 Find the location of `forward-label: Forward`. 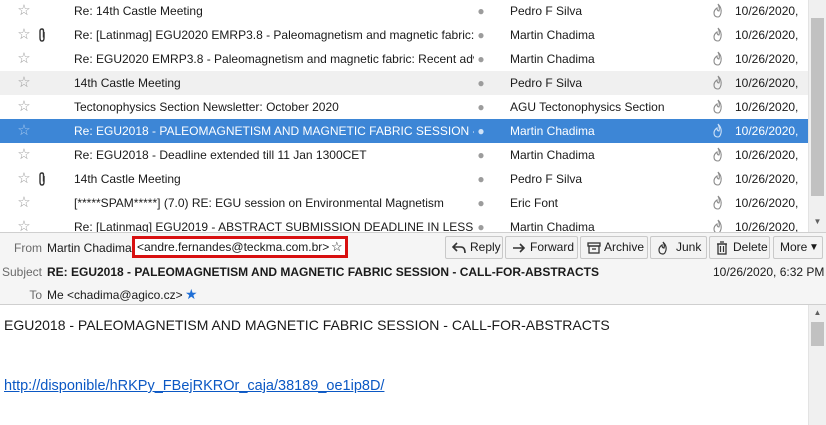

forward-label: Forward is located at coordinates (552, 247).